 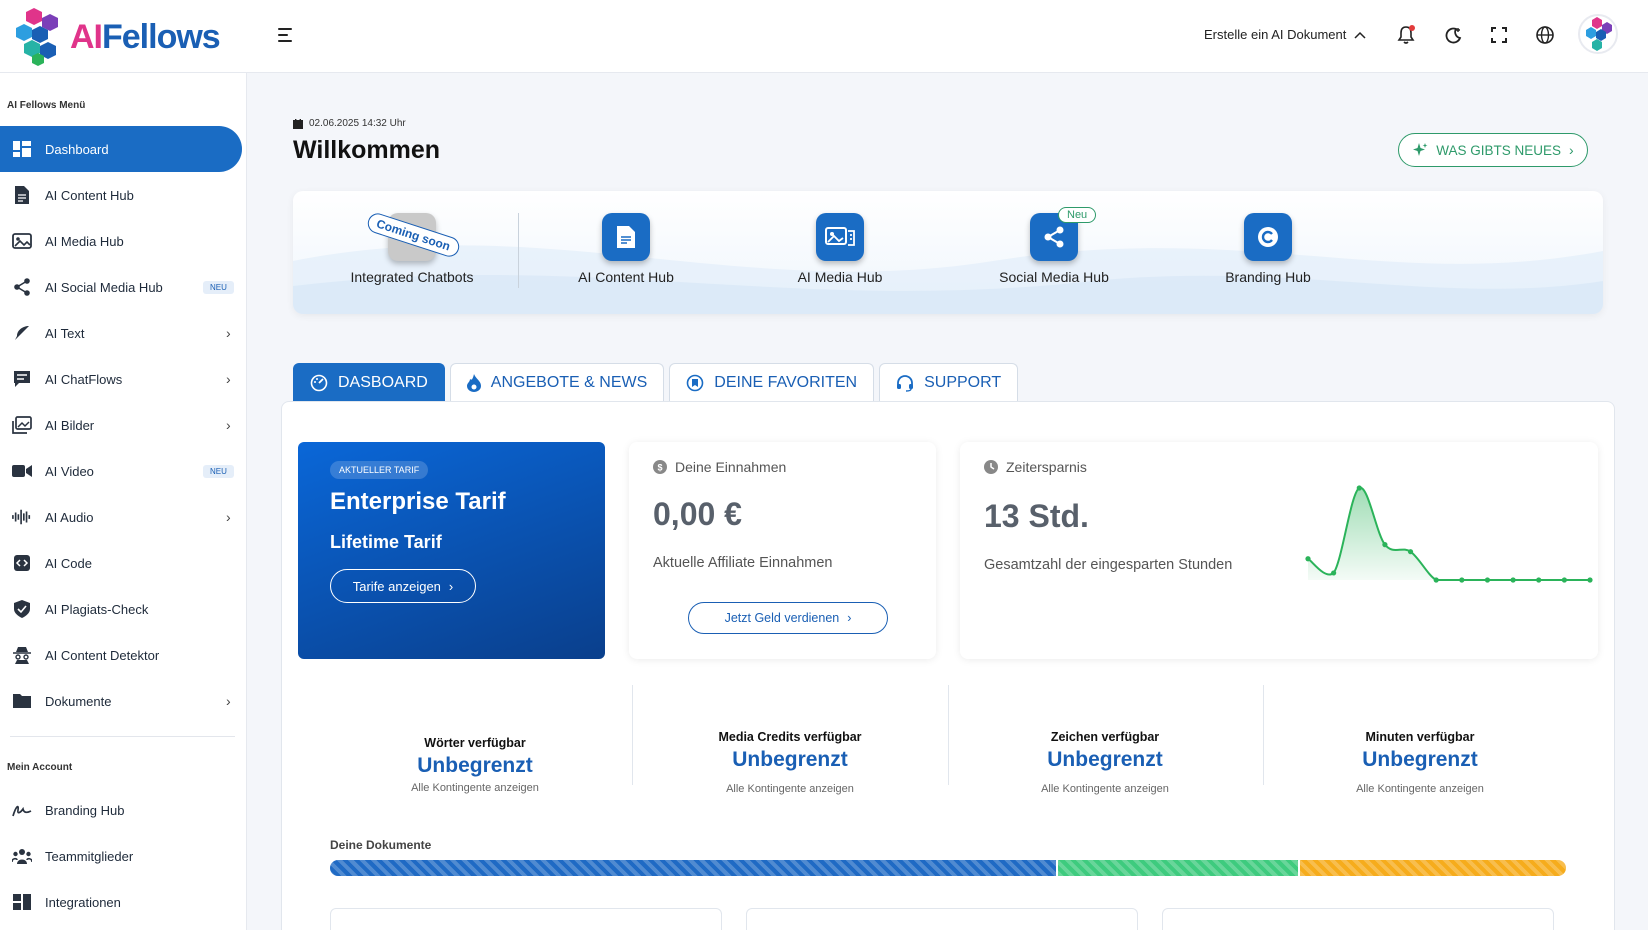 I want to click on sidebar-item-branding-hub: Branding Hub, so click(x=121, y=810).